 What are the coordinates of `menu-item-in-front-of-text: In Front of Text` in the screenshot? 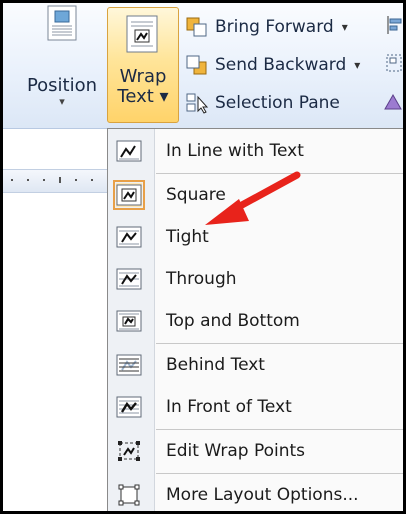 It's located at (255, 407).